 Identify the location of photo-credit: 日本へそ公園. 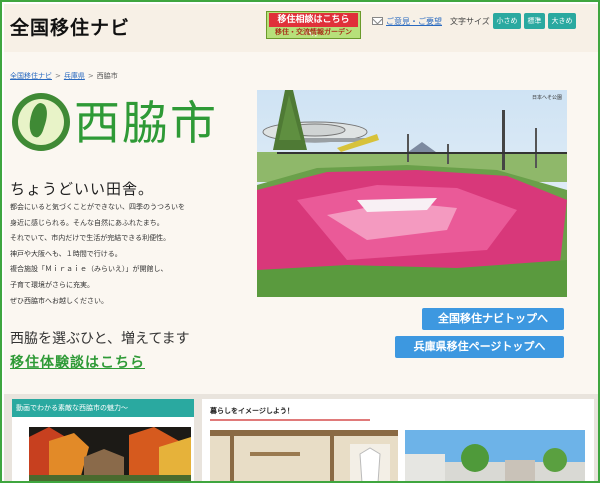
(546, 98).